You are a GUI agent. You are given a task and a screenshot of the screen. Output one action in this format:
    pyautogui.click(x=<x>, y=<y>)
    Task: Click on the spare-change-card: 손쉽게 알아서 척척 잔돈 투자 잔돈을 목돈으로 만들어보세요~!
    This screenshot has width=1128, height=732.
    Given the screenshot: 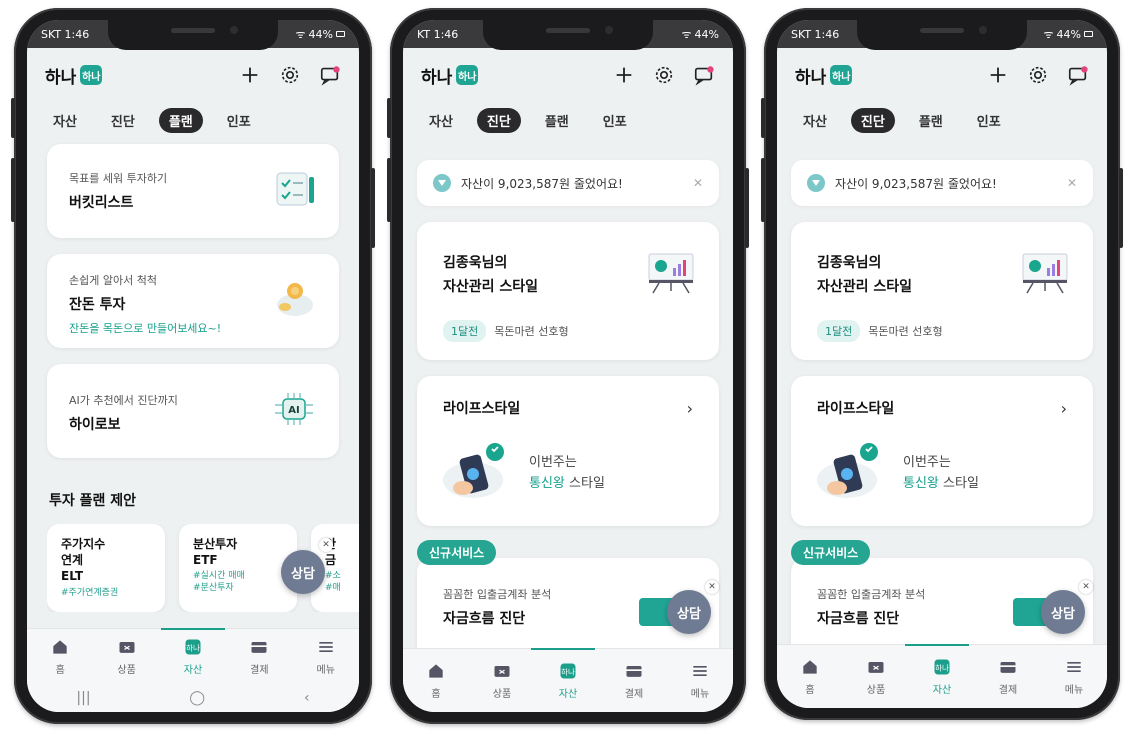 What is the action you would take?
    pyautogui.click(x=193, y=301)
    